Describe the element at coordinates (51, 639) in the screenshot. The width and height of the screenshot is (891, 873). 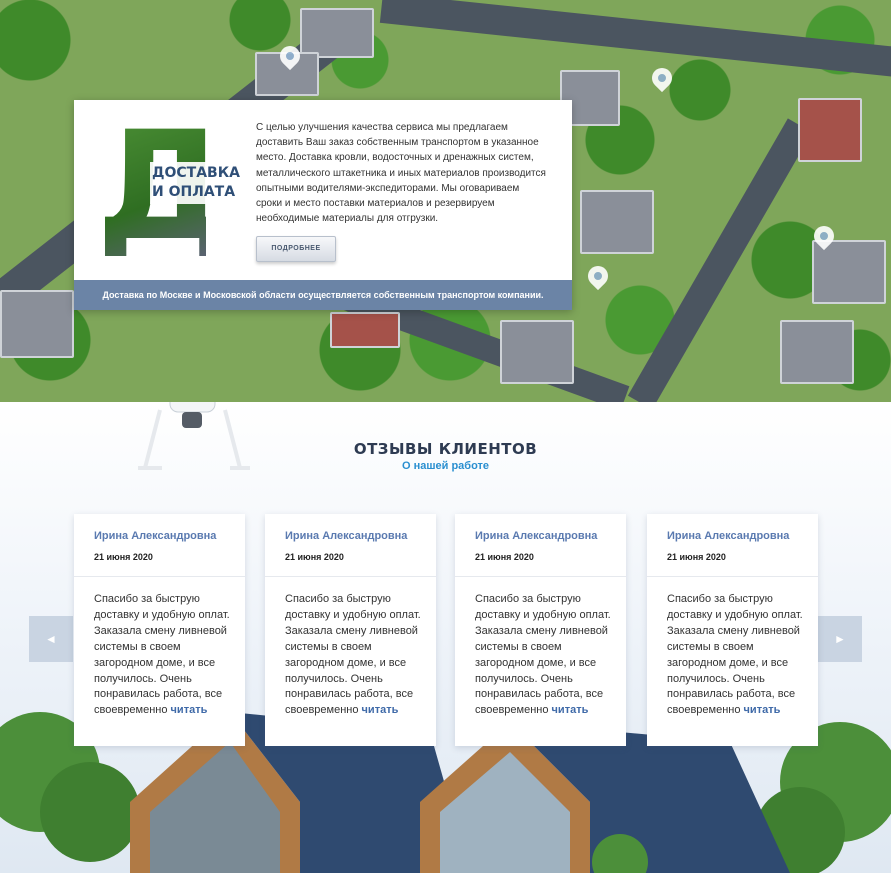
I see `prev-arrow-button: ◄` at that location.